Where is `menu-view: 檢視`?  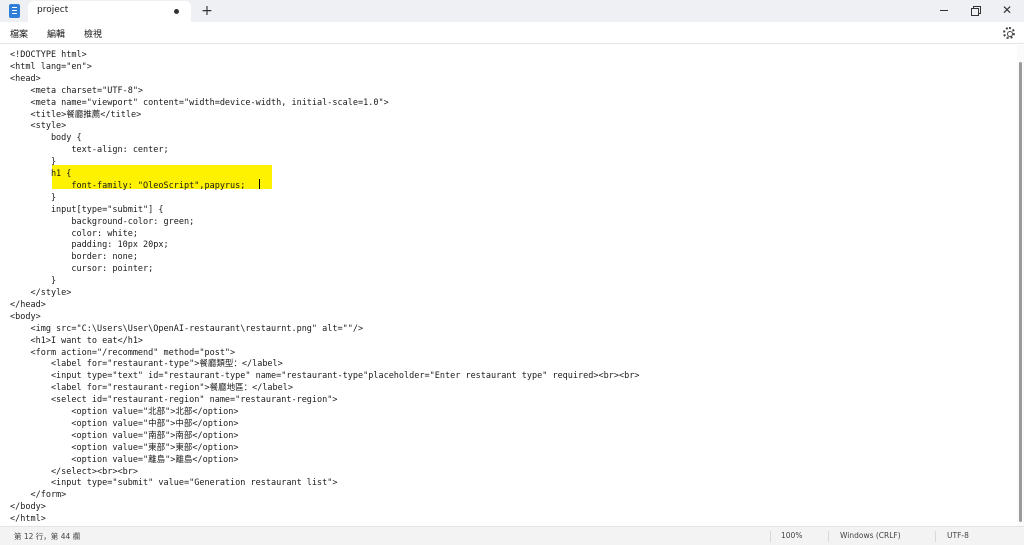 menu-view: 檢視 is located at coordinates (93, 33).